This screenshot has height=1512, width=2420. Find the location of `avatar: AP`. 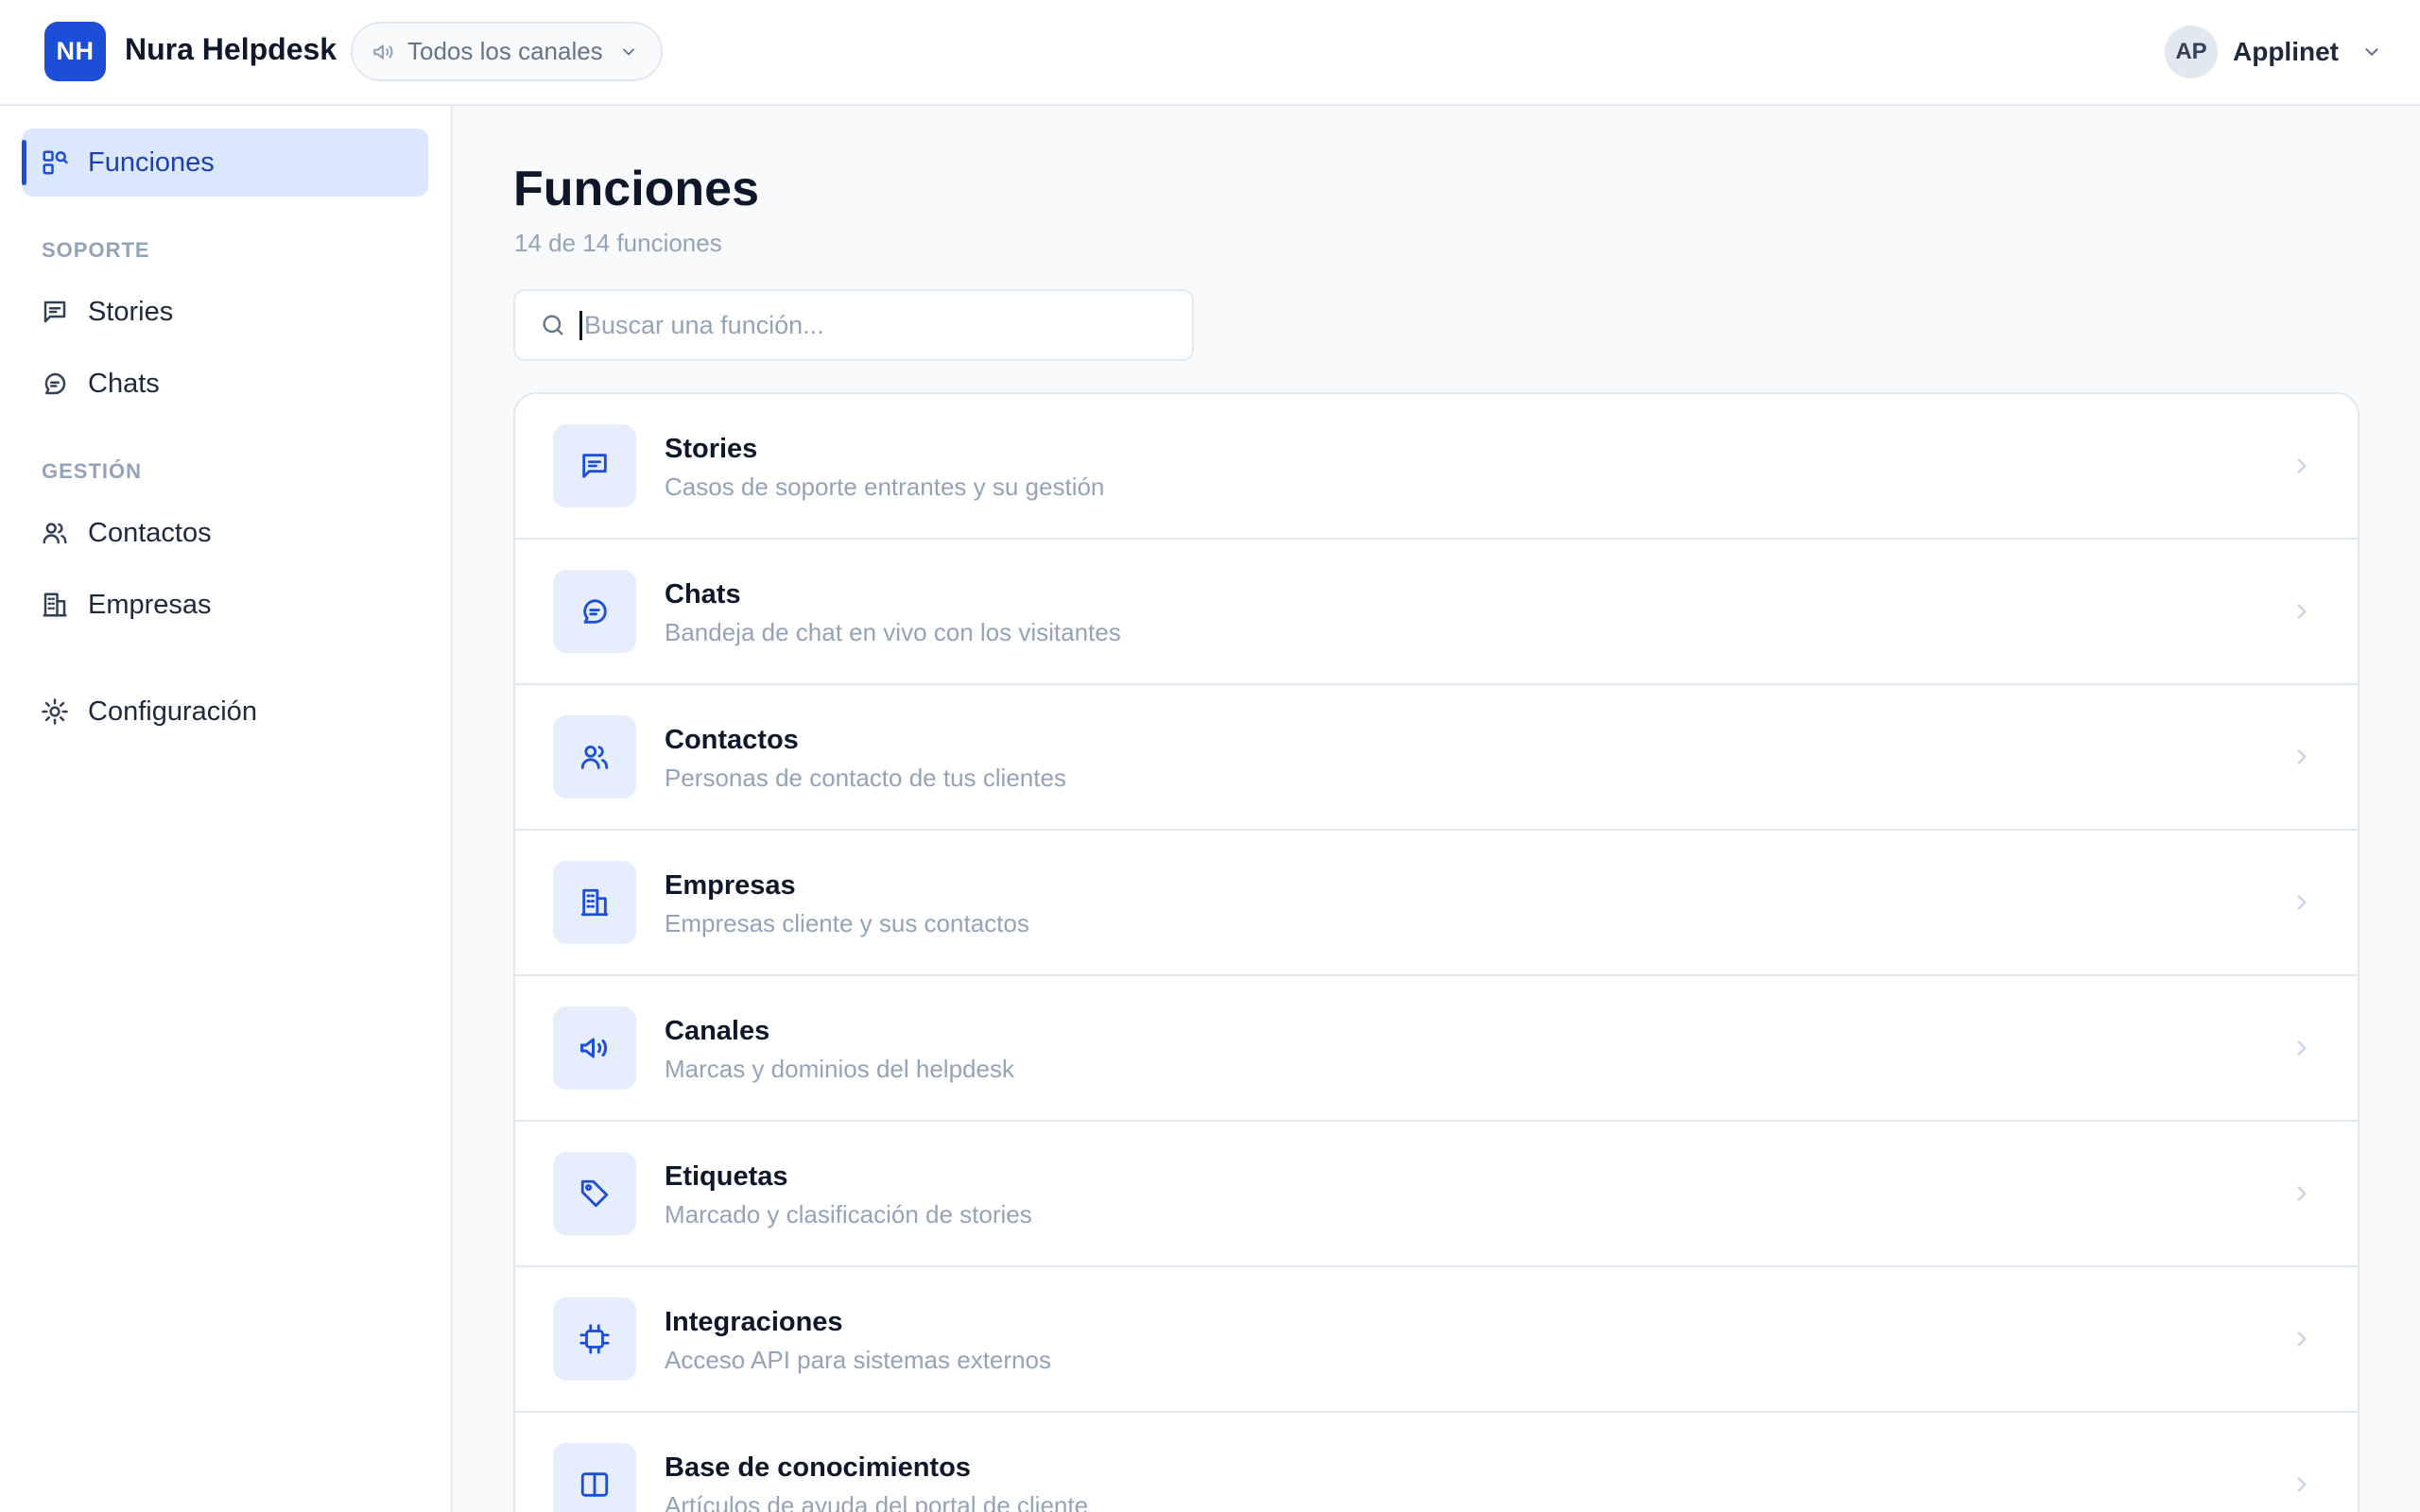

avatar: AP is located at coordinates (2191, 52).